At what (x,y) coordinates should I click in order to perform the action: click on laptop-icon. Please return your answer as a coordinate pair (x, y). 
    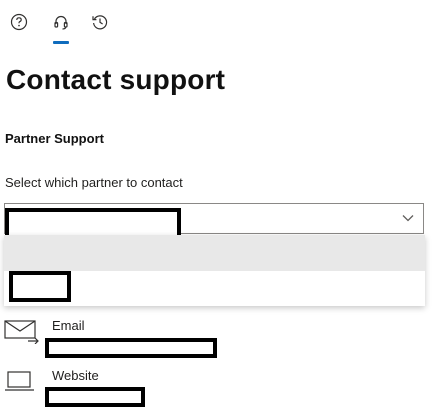
    Looking at the image, I should click on (19, 381).